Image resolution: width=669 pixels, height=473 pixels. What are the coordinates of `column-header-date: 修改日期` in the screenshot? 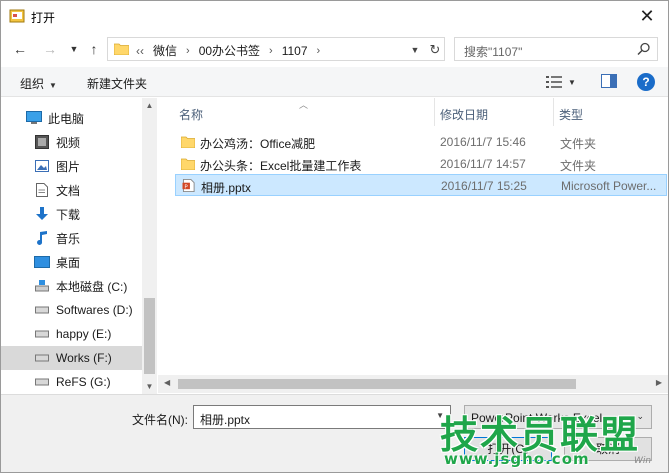 It's located at (464, 112).